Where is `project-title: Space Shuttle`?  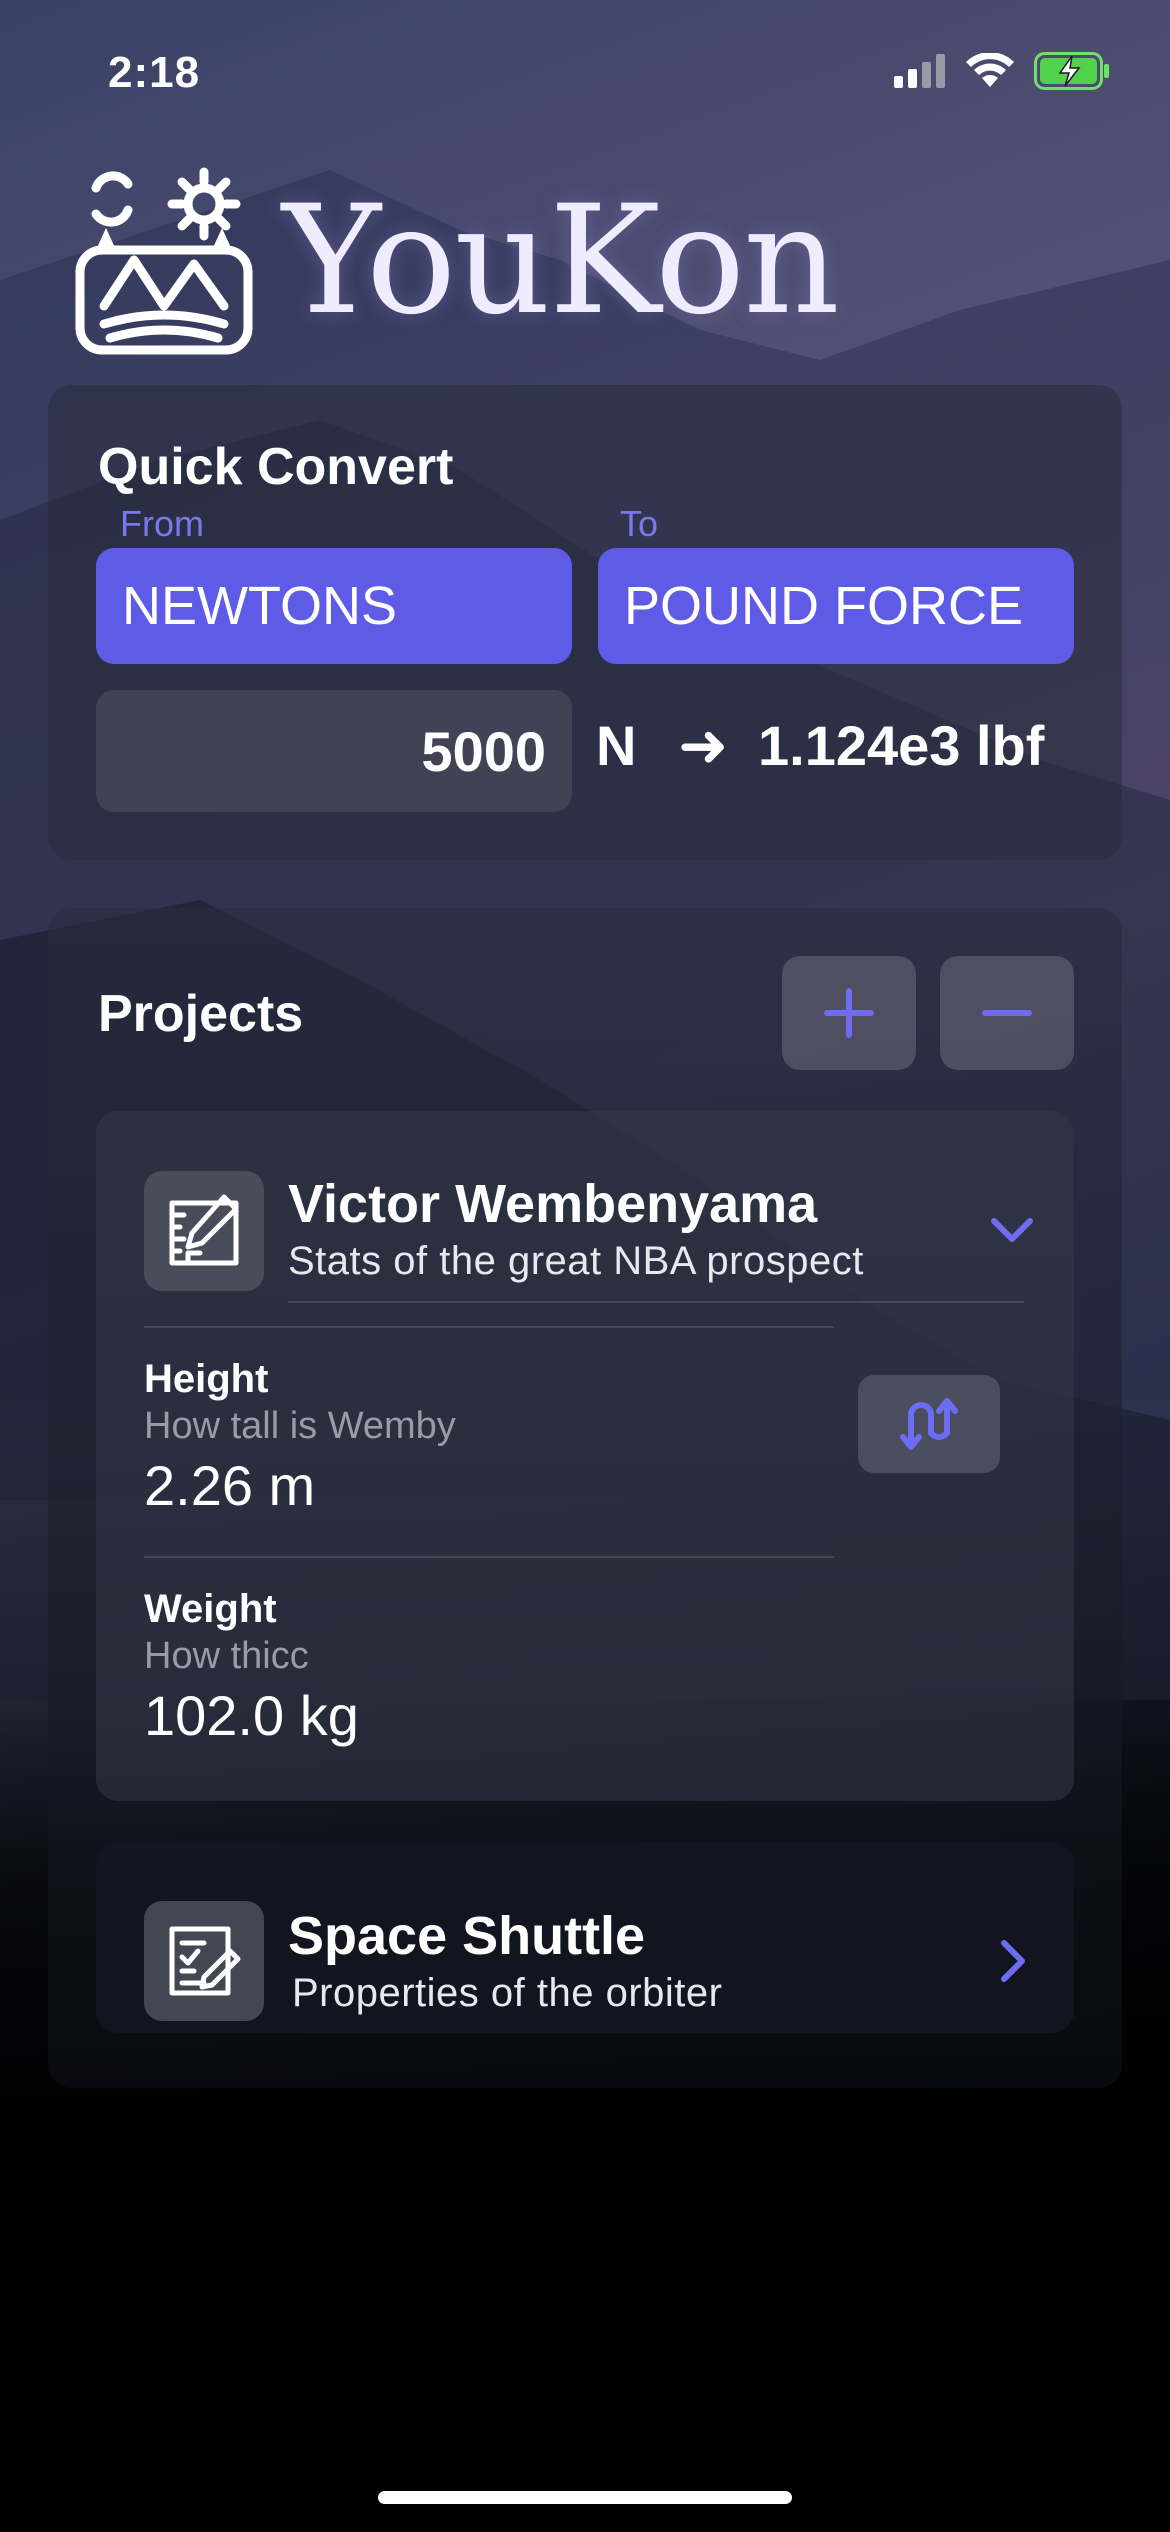 project-title: Space Shuttle is located at coordinates (467, 1936).